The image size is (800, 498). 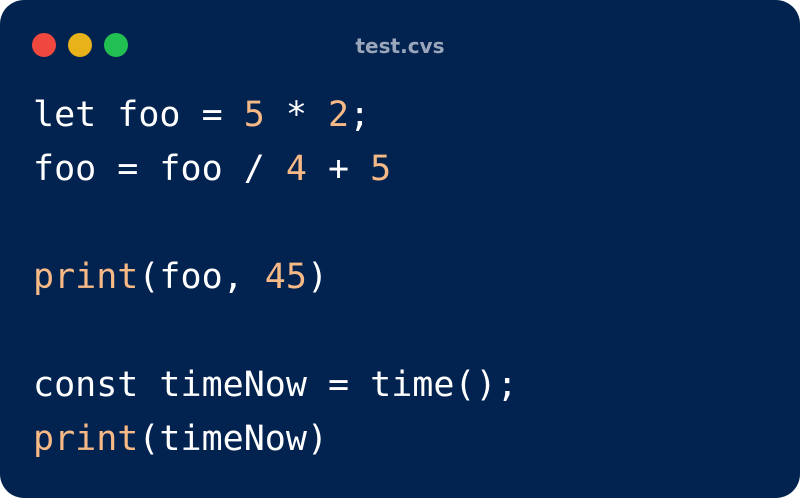 What do you see at coordinates (339, 115) in the screenshot?
I see `number-token: 2` at bounding box center [339, 115].